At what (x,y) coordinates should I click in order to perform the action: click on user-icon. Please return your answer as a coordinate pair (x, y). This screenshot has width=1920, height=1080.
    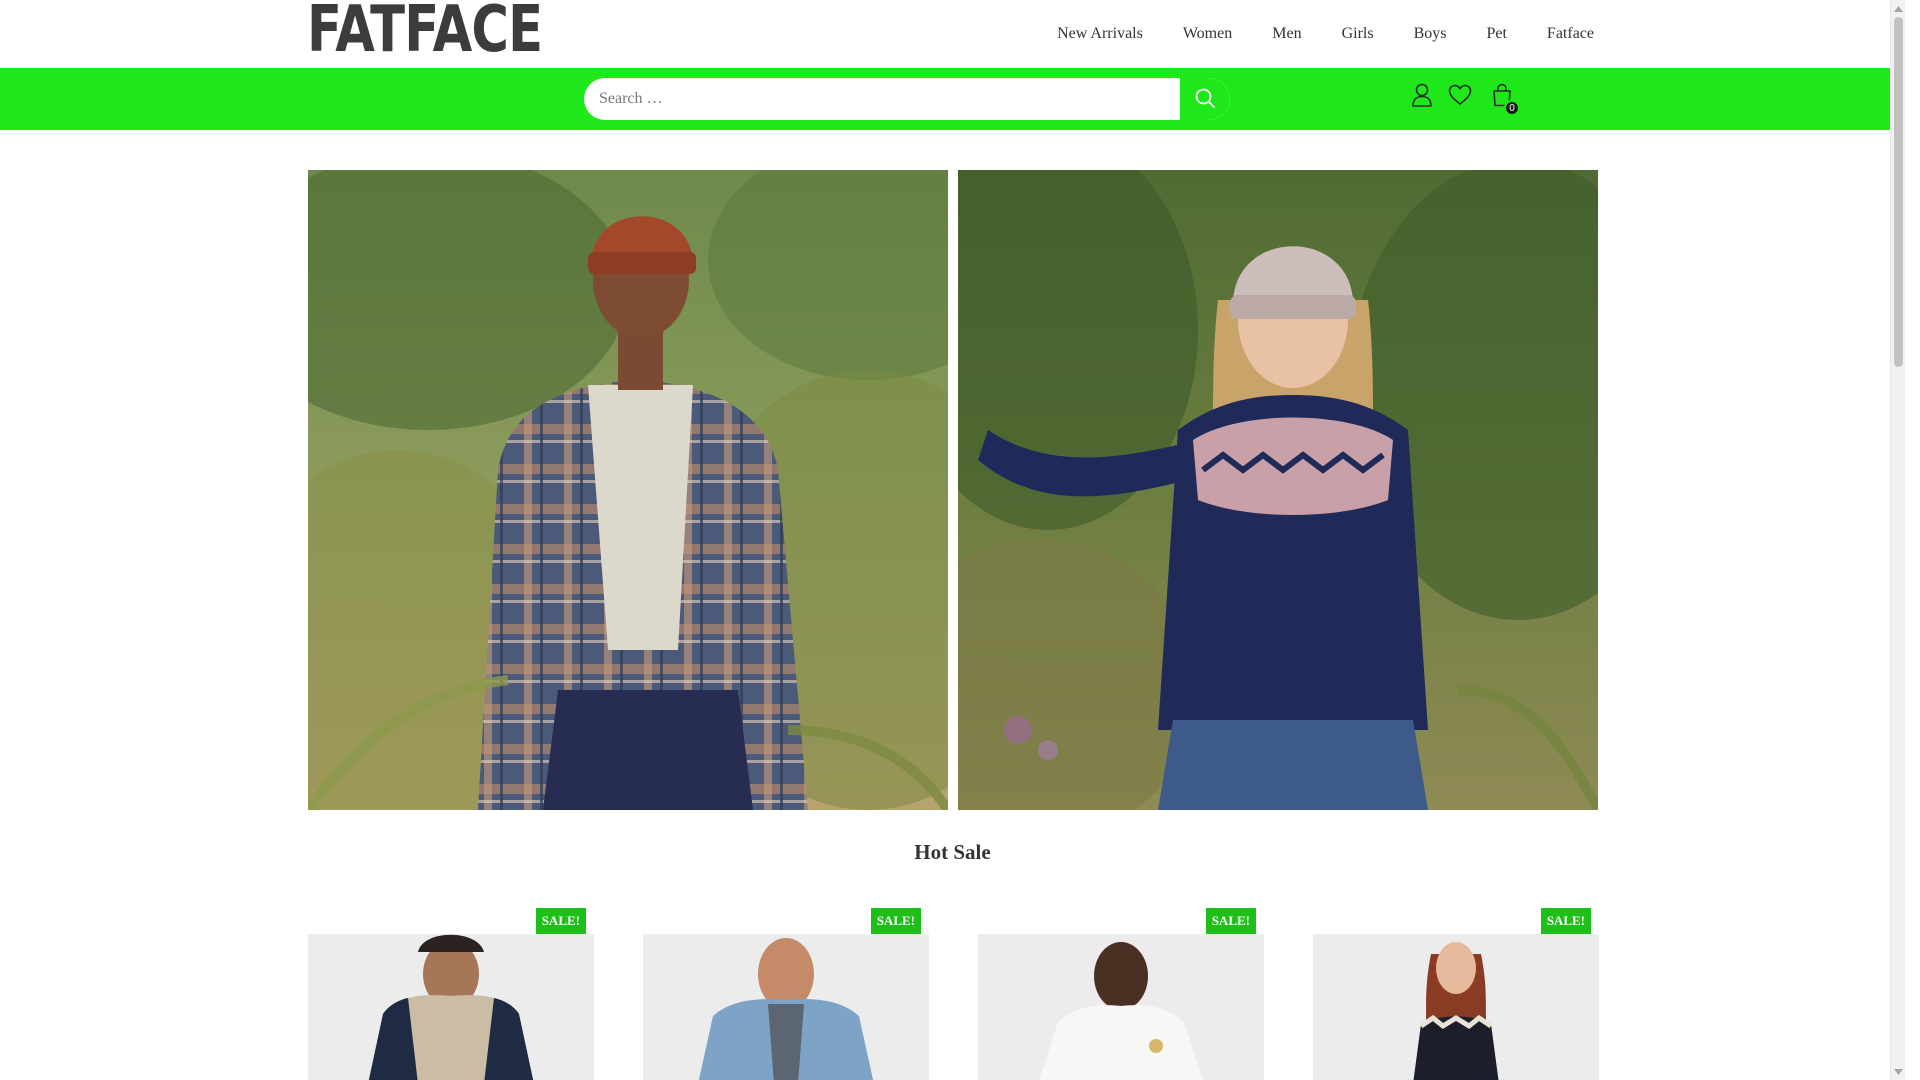
    Looking at the image, I should click on (1422, 97).